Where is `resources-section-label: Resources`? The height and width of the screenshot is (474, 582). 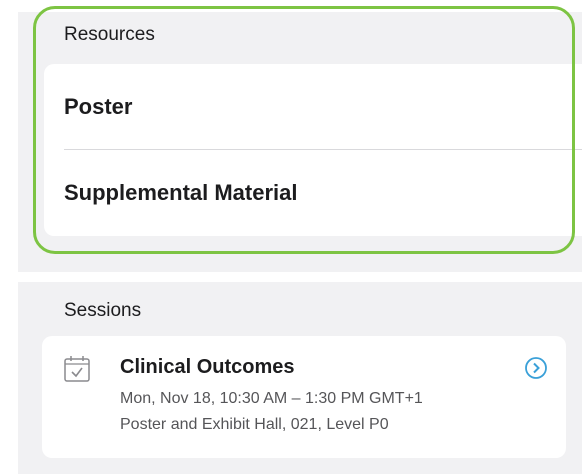
resources-section-label: Resources is located at coordinates (109, 34).